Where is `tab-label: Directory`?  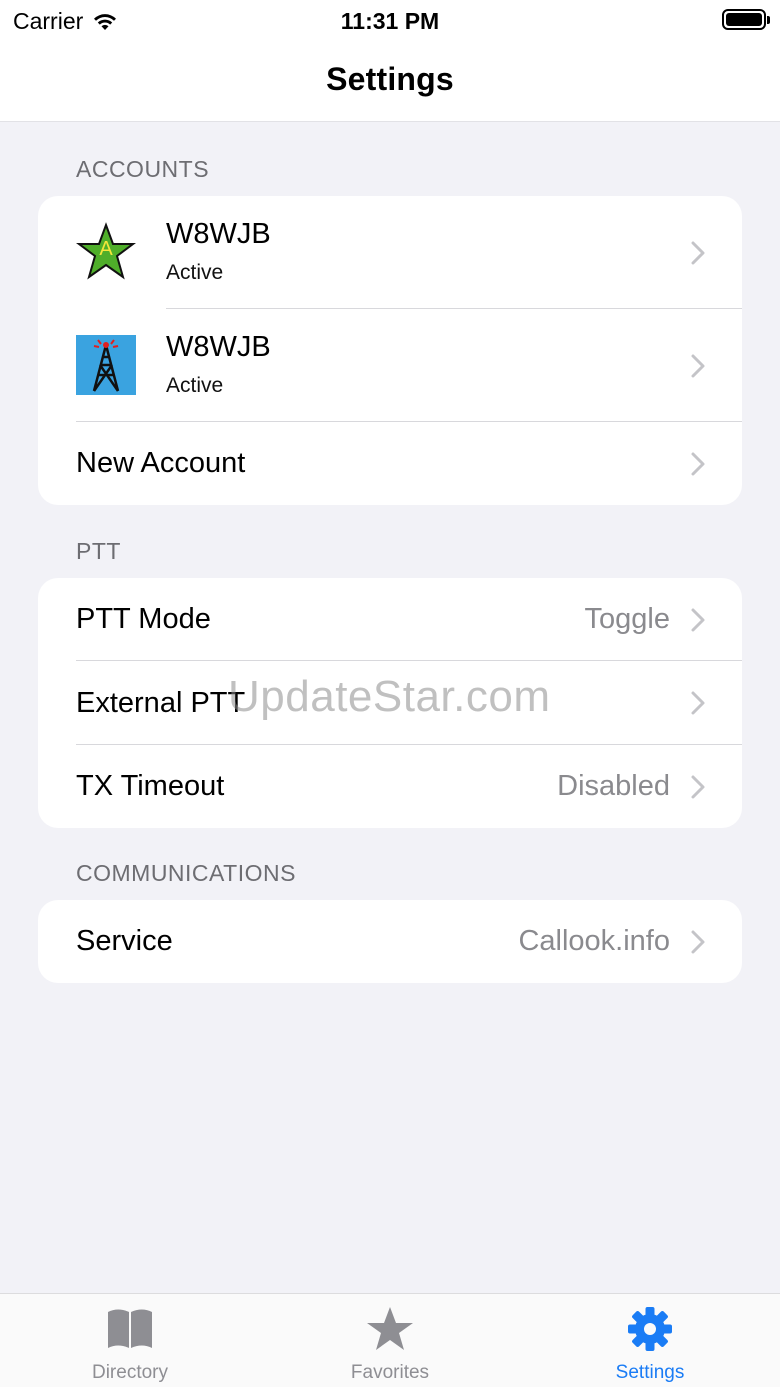 tab-label: Directory is located at coordinates (129, 1372).